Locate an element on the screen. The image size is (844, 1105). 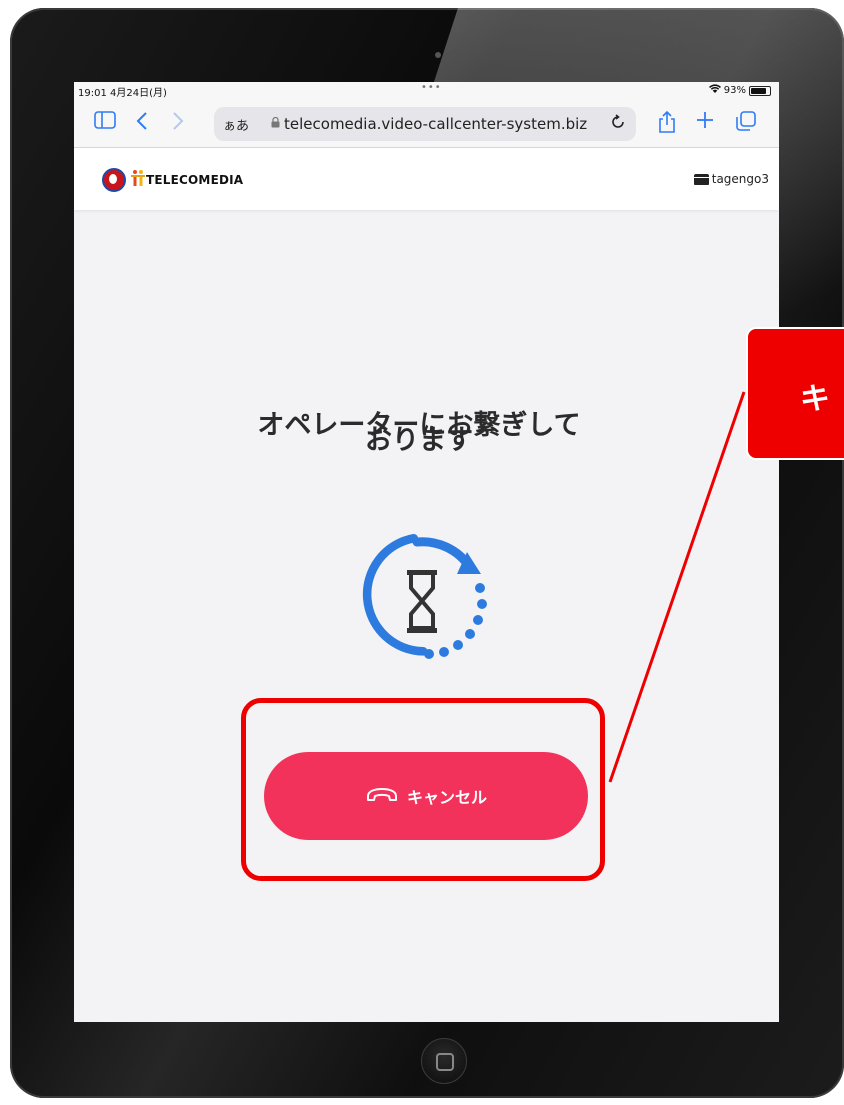
logo-text: TELECOMEDIA is located at coordinates (195, 180).